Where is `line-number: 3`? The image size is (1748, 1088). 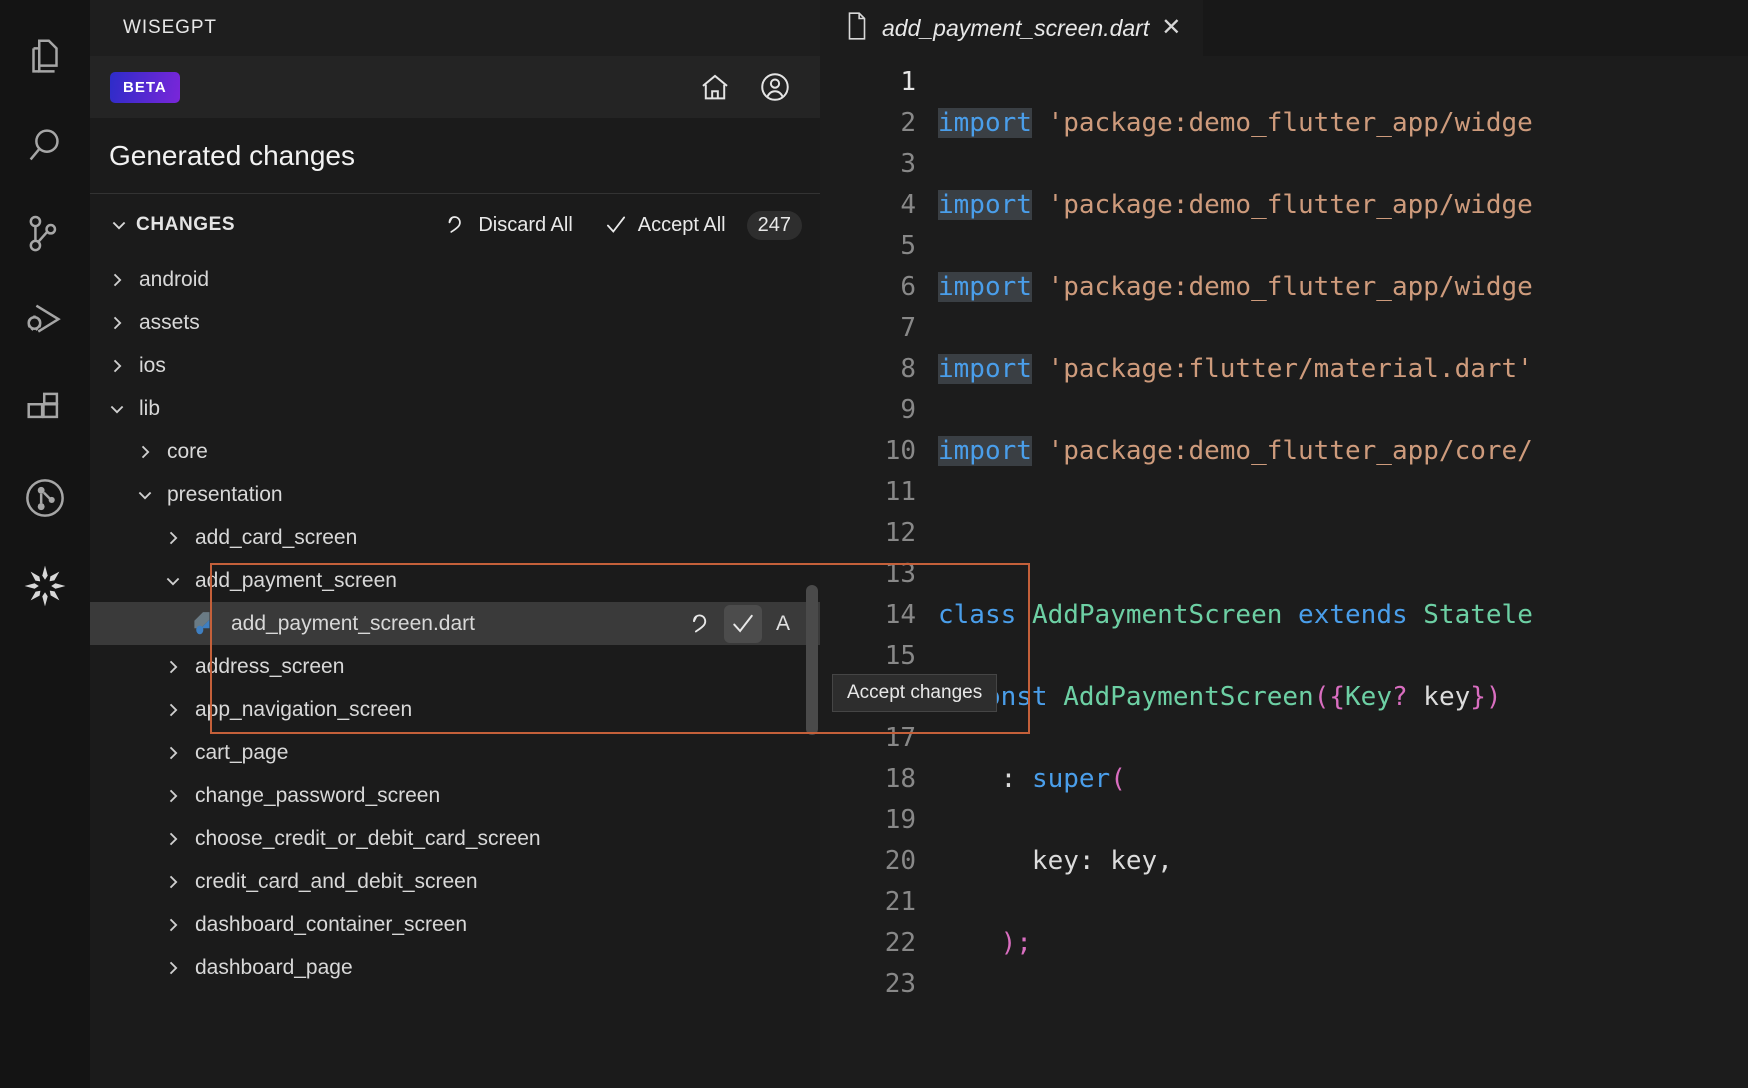 line-number: 3 is located at coordinates (908, 164).